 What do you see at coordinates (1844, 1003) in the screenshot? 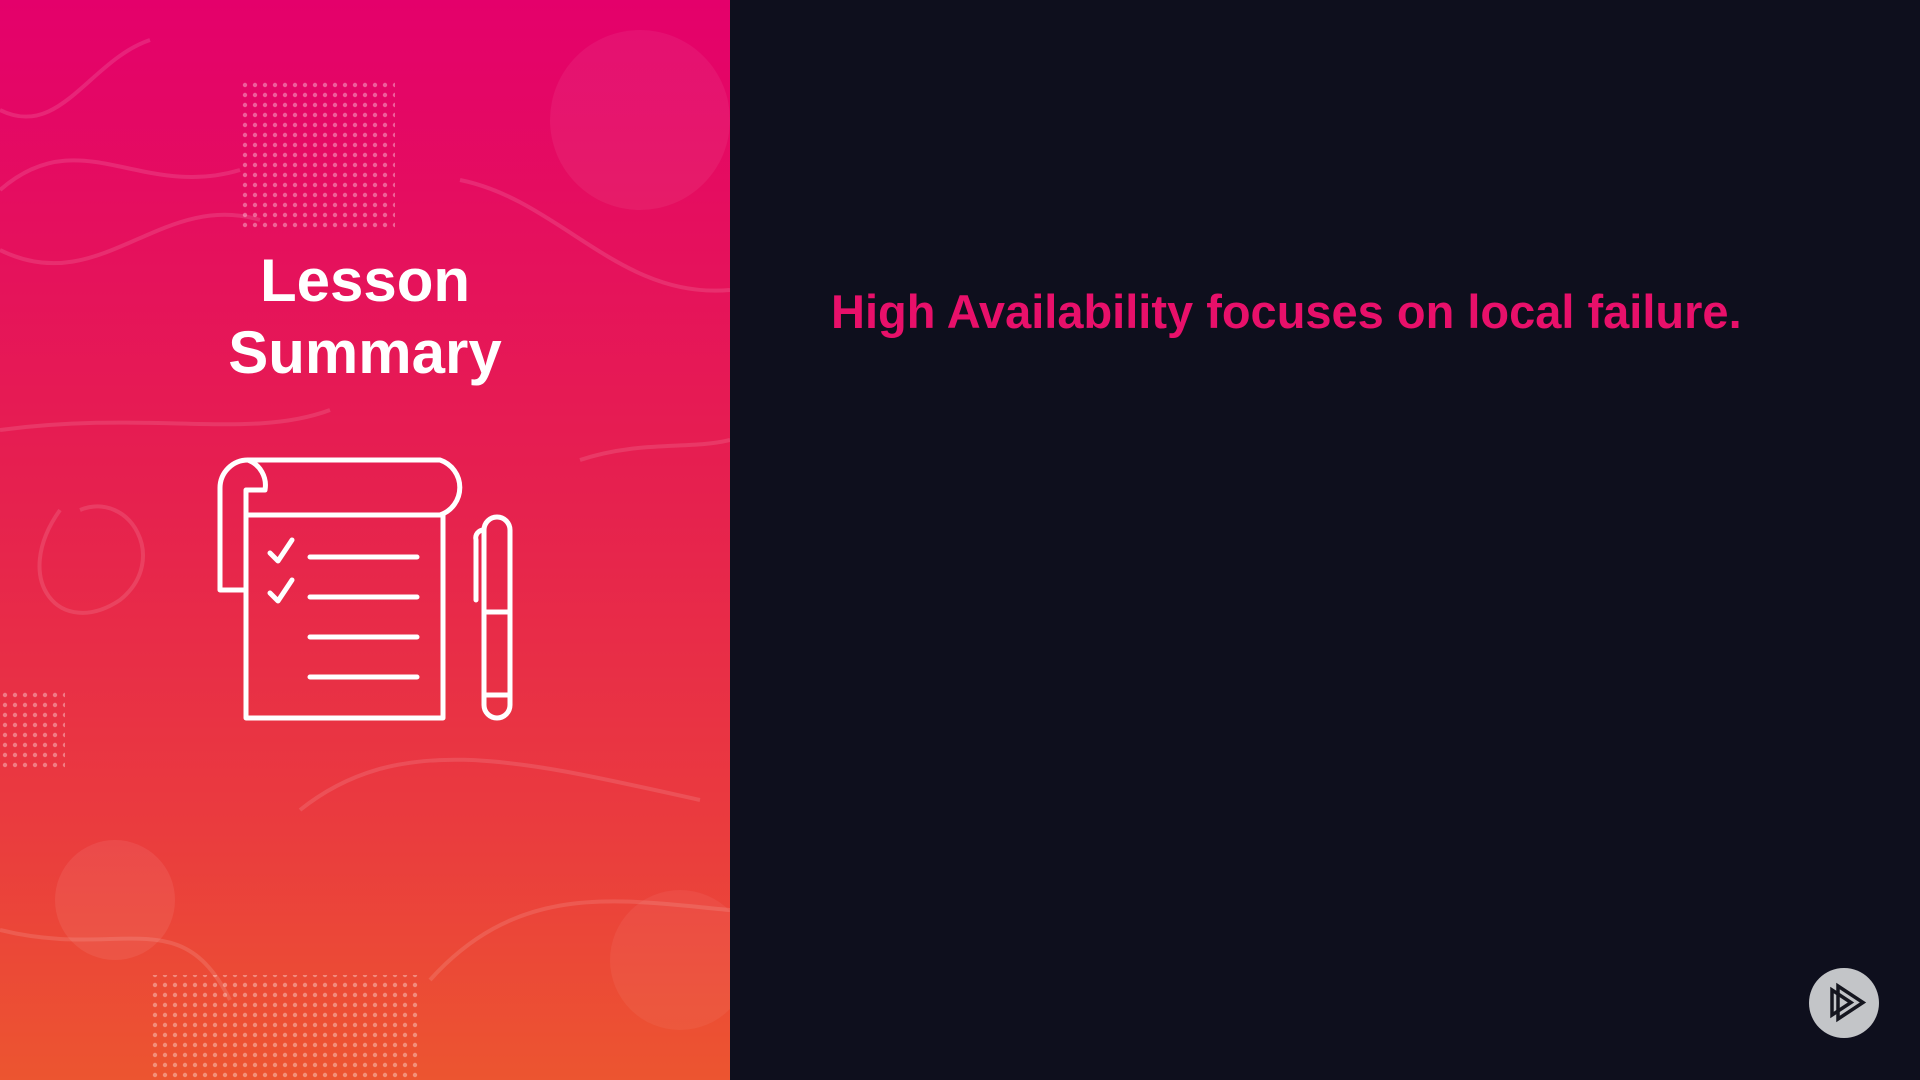
I see `play-logo-icon` at bounding box center [1844, 1003].